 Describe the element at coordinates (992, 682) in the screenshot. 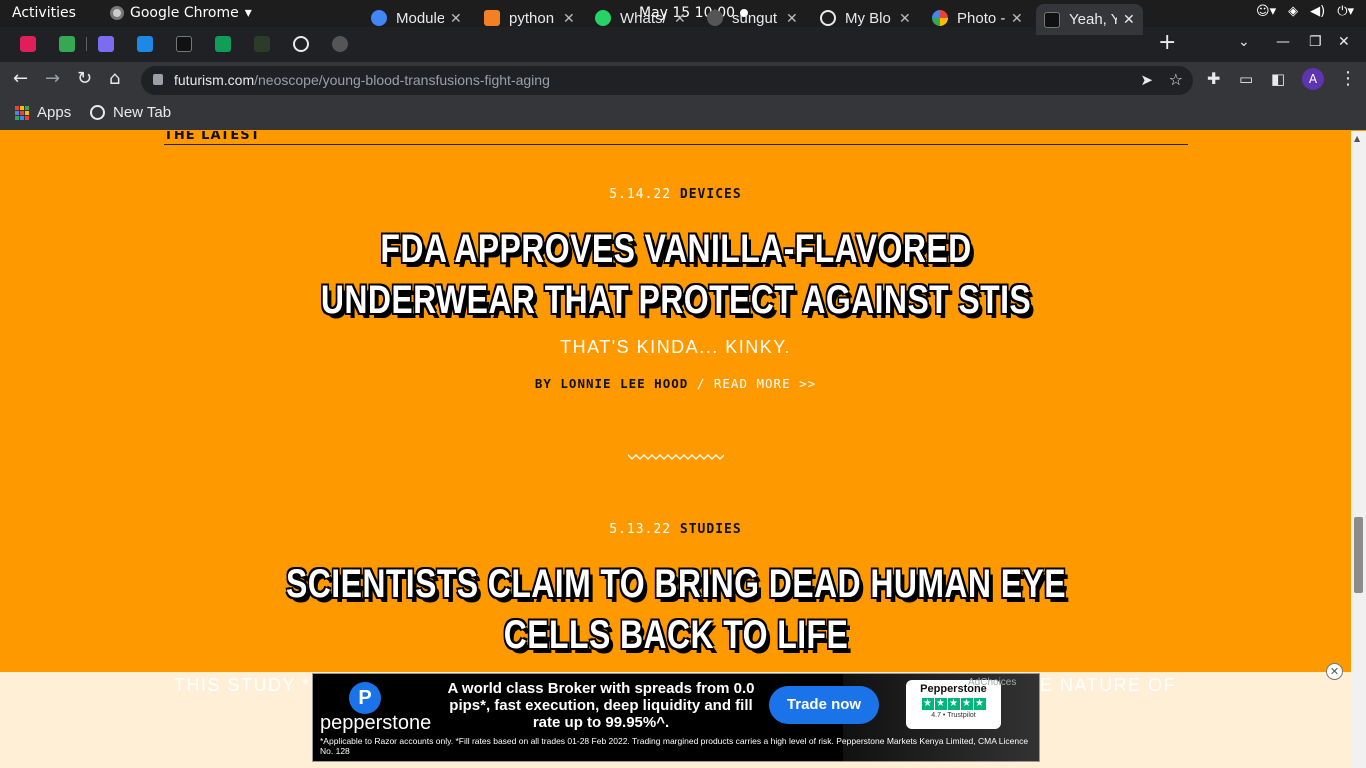

I see `adchoices-link: AdChoices` at that location.